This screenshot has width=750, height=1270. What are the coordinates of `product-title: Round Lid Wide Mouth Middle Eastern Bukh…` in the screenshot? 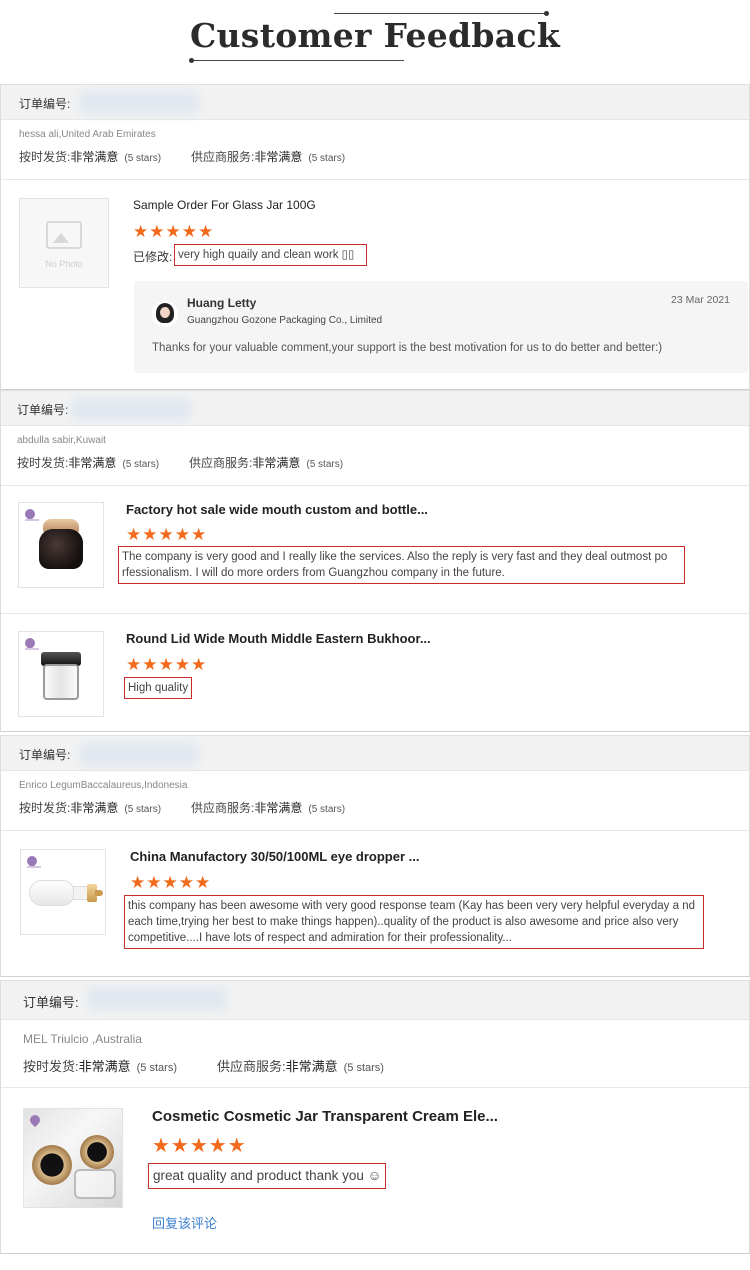 It's located at (278, 638).